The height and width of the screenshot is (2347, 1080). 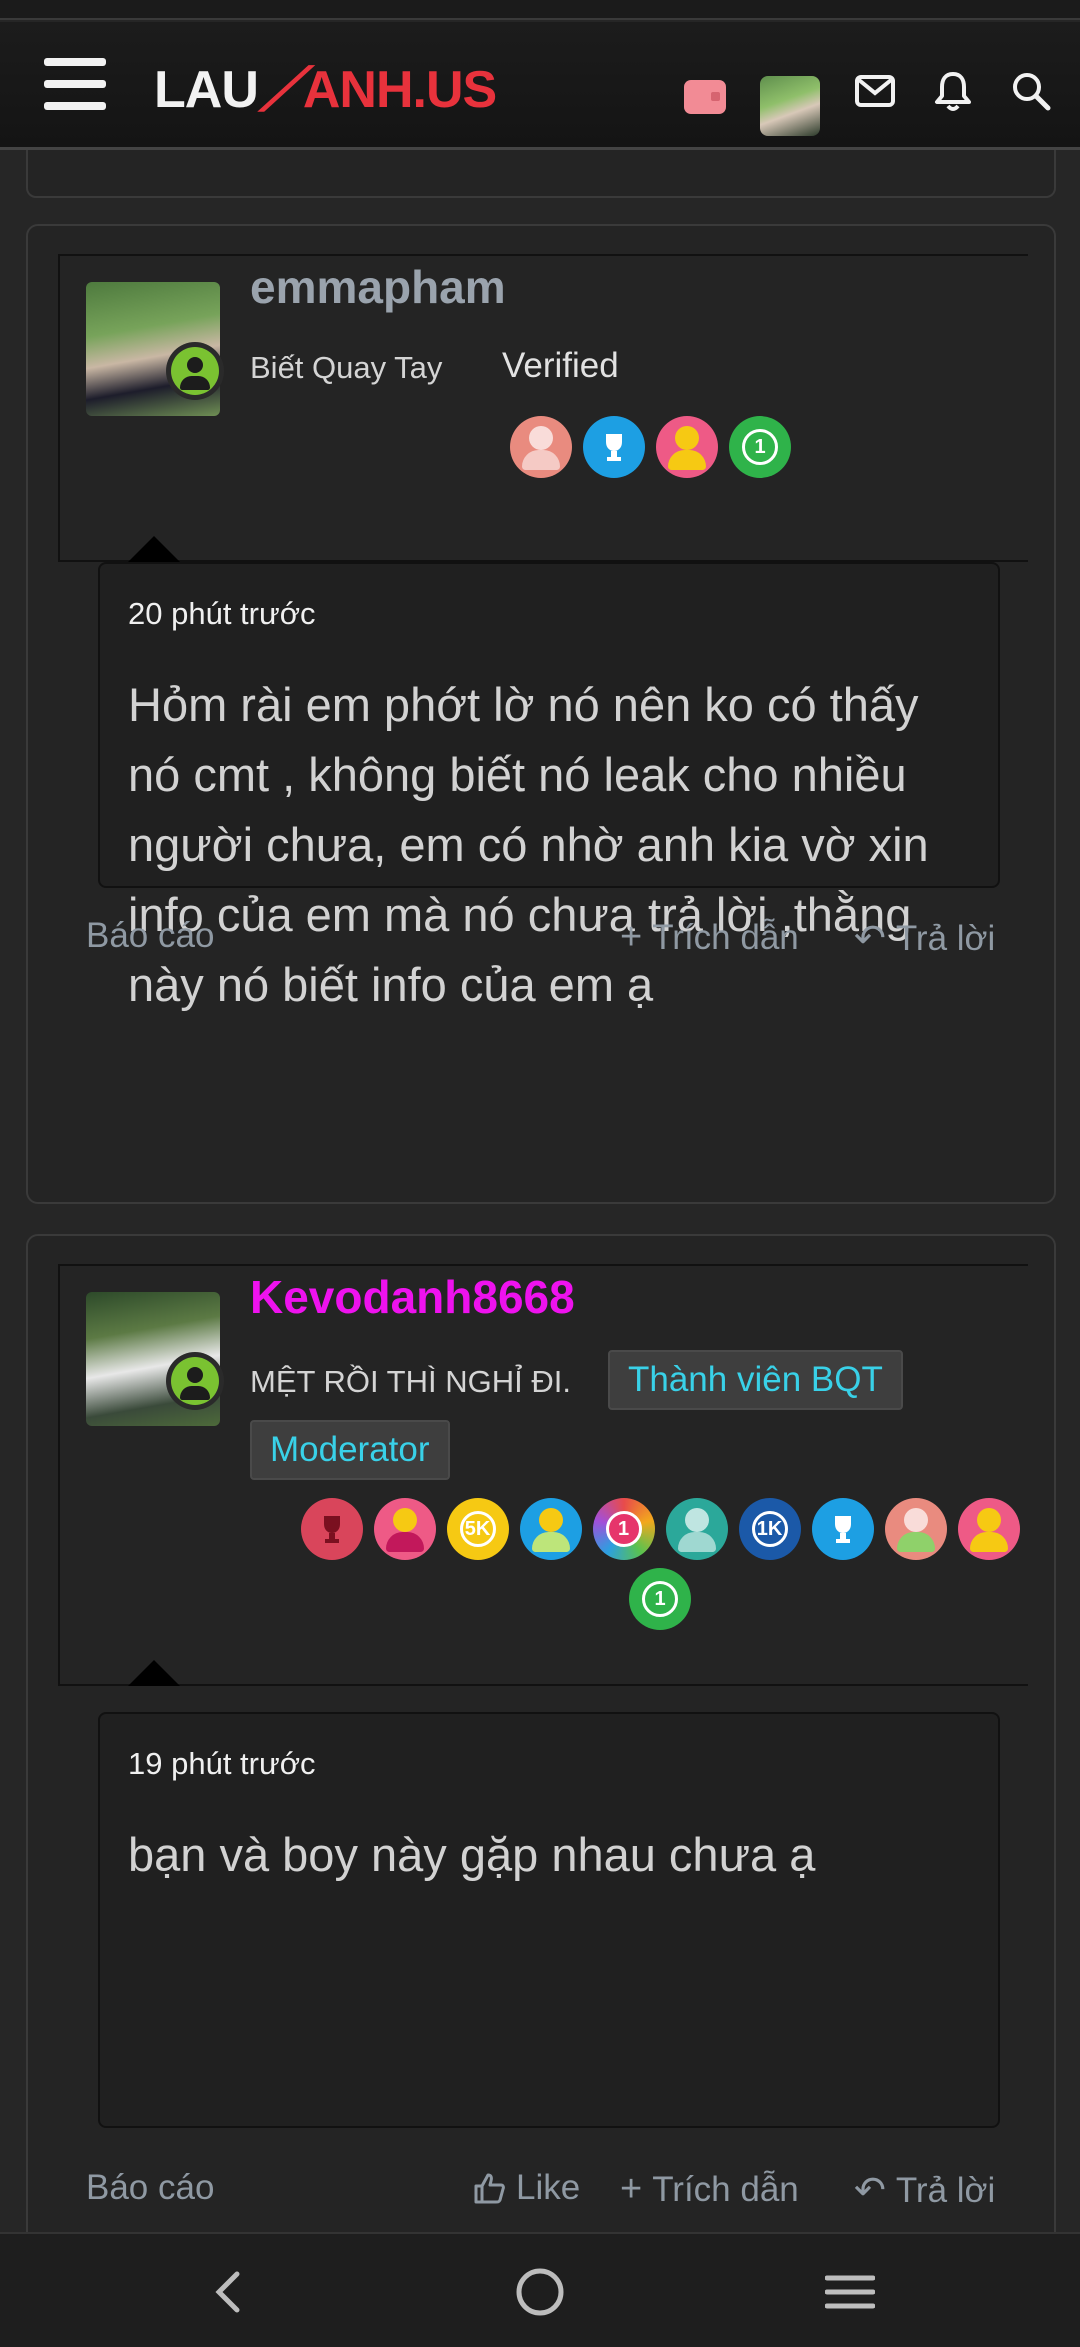 I want to click on menu-icon, so click(x=75, y=84).